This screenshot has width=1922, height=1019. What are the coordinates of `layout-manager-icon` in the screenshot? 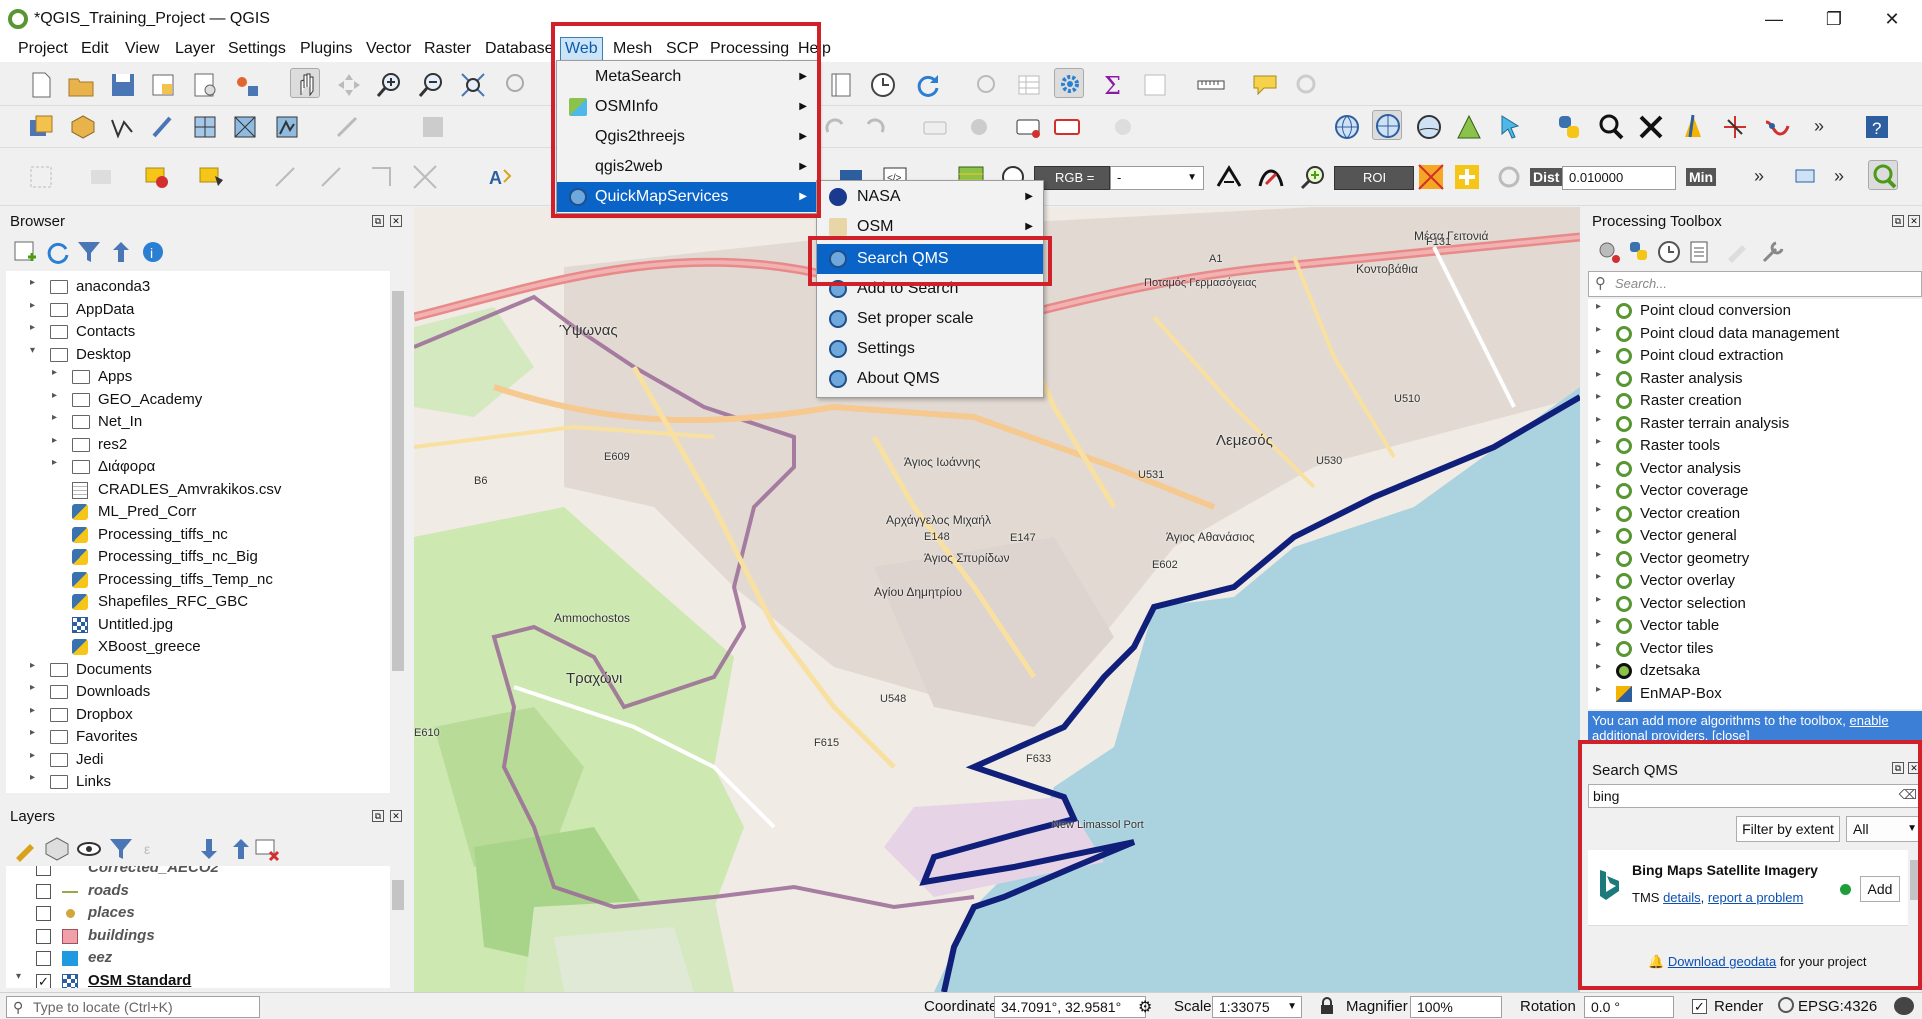 It's located at (205, 85).